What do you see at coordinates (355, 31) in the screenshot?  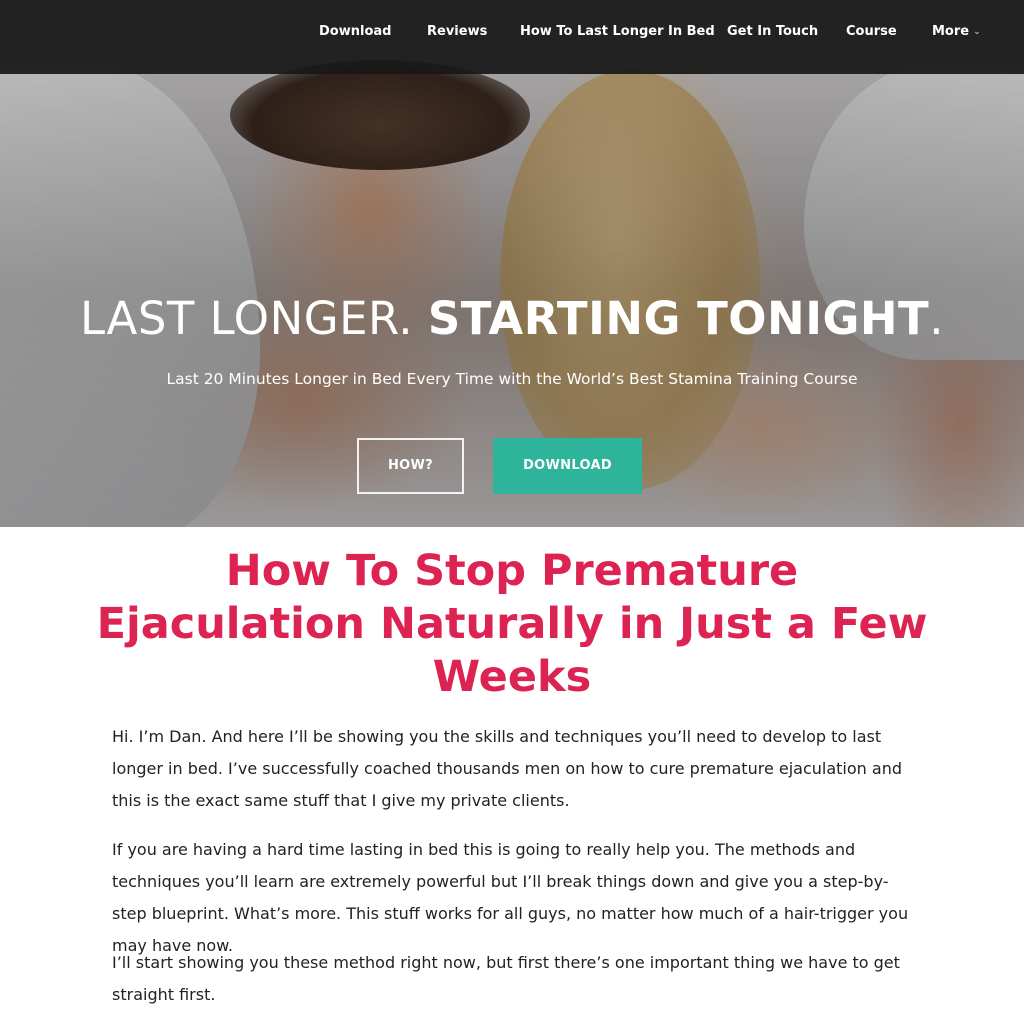 I see `nav-item-download: Download` at bounding box center [355, 31].